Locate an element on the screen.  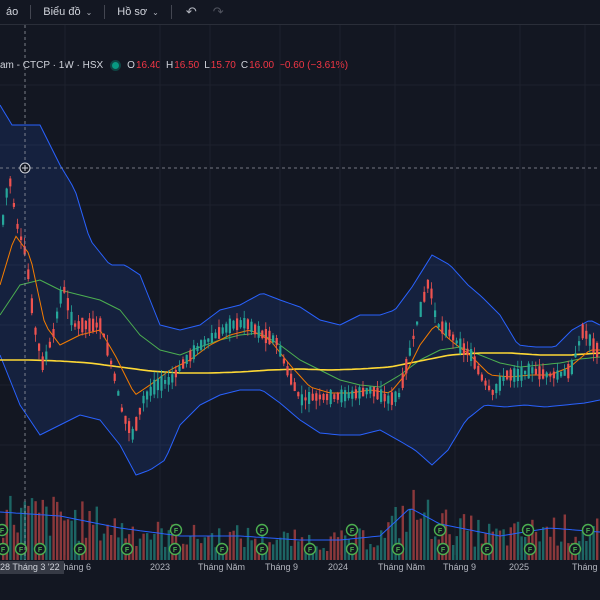
redo-icon: ↷ is located at coordinates (218, 12).